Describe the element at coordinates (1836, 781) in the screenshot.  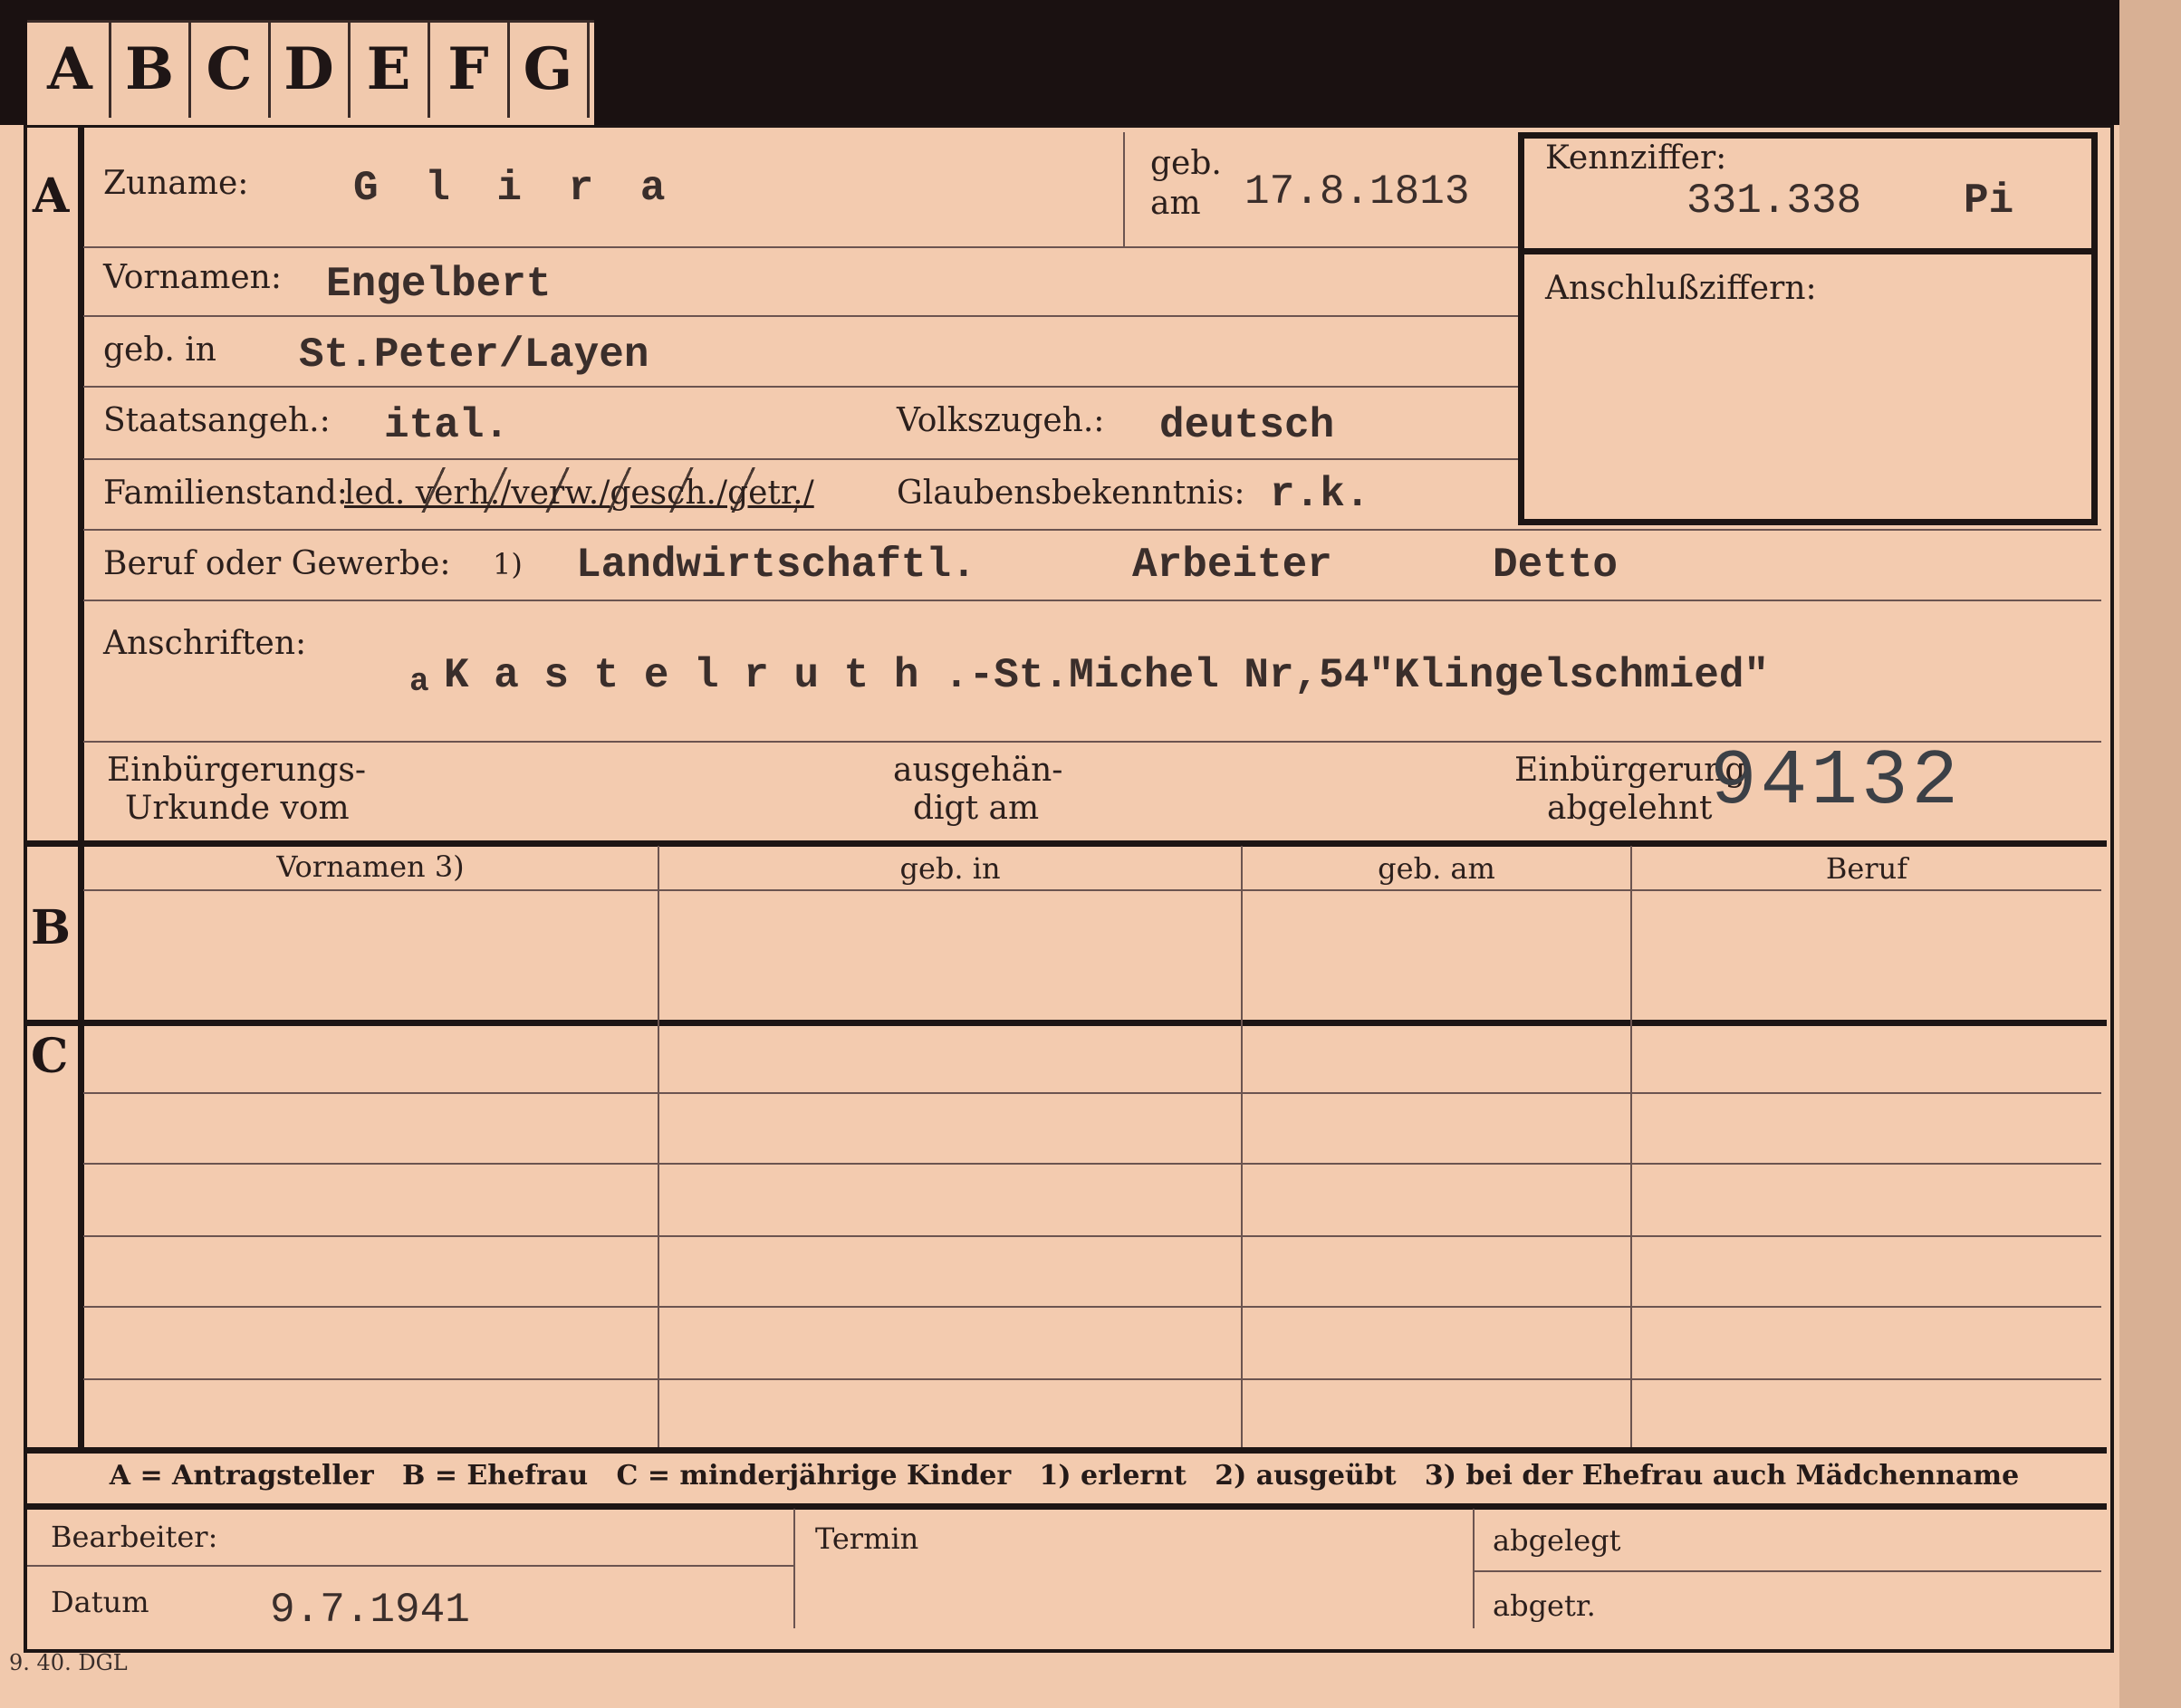
I see `stamp-number: 94132` at that location.